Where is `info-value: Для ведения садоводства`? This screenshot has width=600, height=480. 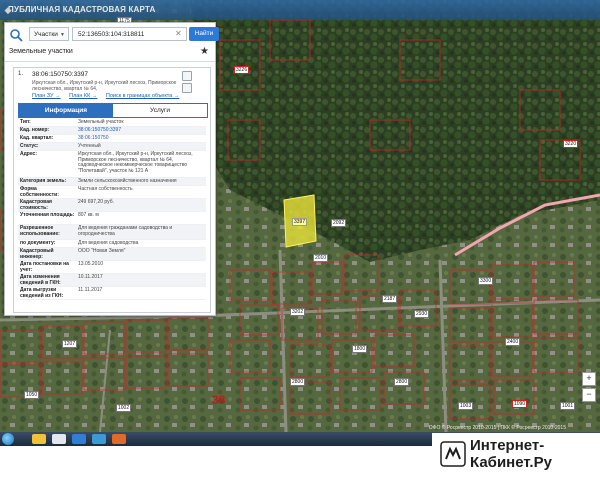
info-value: Для ведения садоводства is located at coordinates (108, 243).